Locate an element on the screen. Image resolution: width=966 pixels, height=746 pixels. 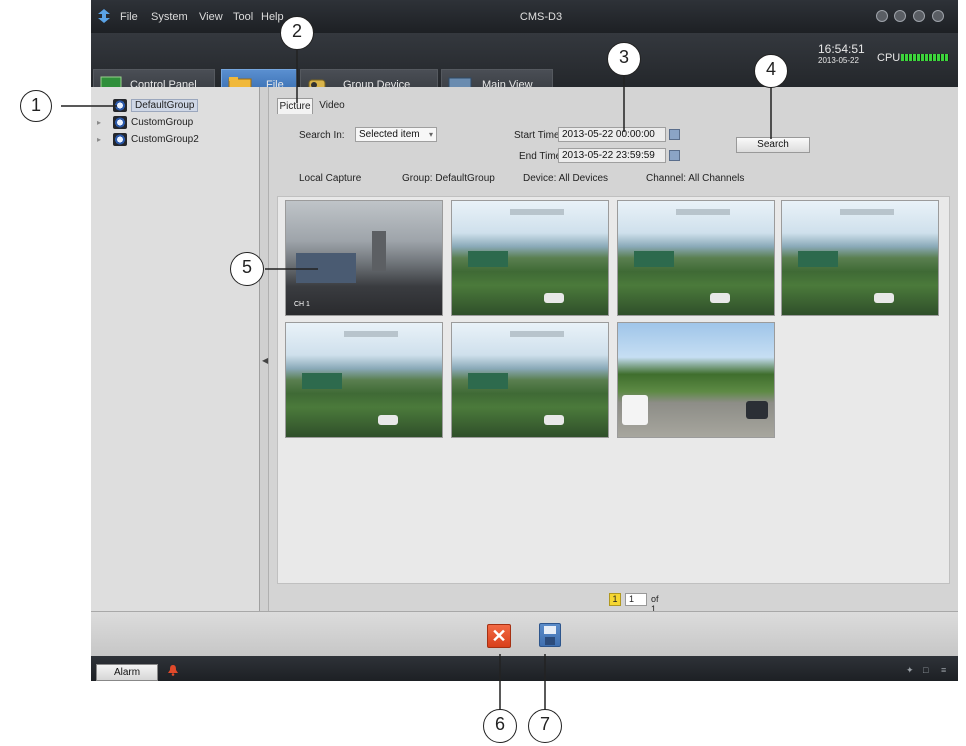
callout-3: 3 is located at coordinates (624, 59).